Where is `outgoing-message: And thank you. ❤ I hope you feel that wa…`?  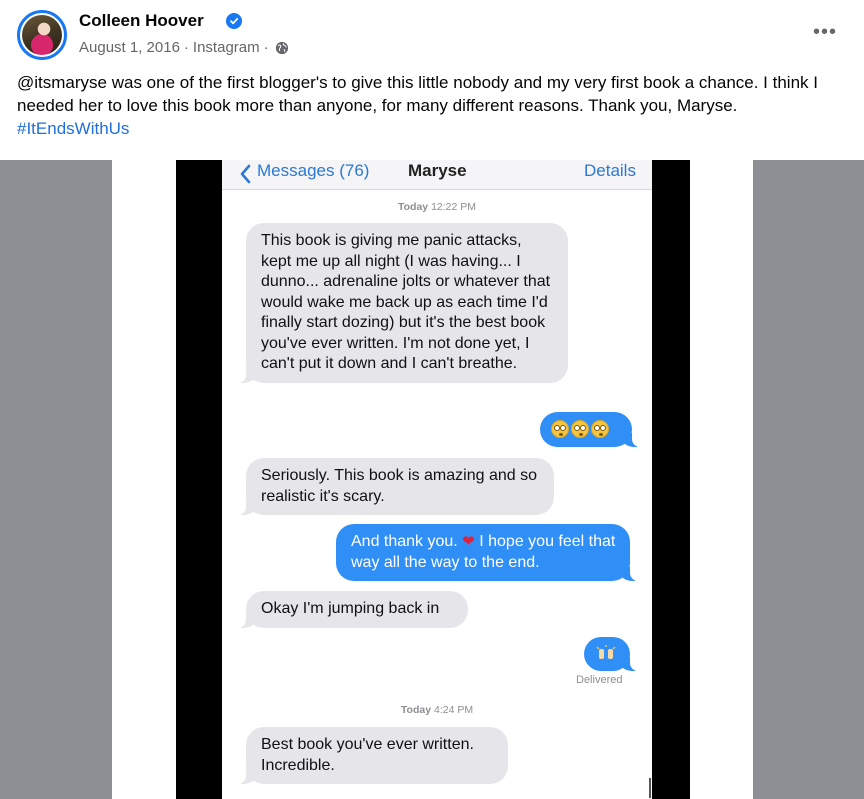
outgoing-message: And thank you. ❤ I hope you feel that wa… is located at coordinates (488, 552).